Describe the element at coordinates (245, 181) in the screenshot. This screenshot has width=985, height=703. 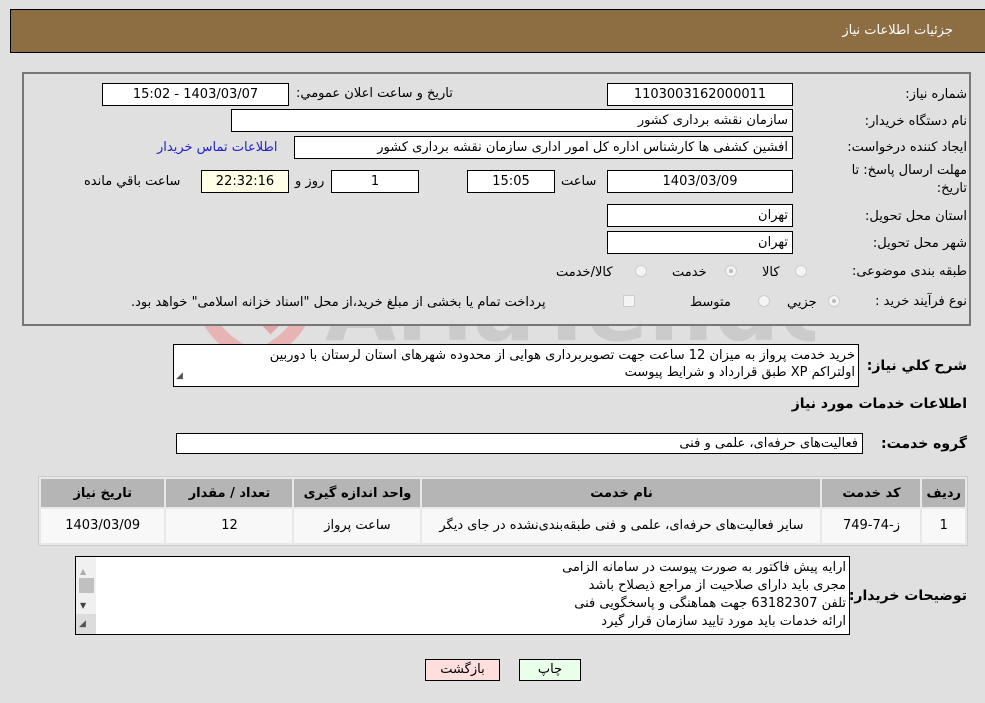
I see `remaining-time-field: 22:32:16` at that location.